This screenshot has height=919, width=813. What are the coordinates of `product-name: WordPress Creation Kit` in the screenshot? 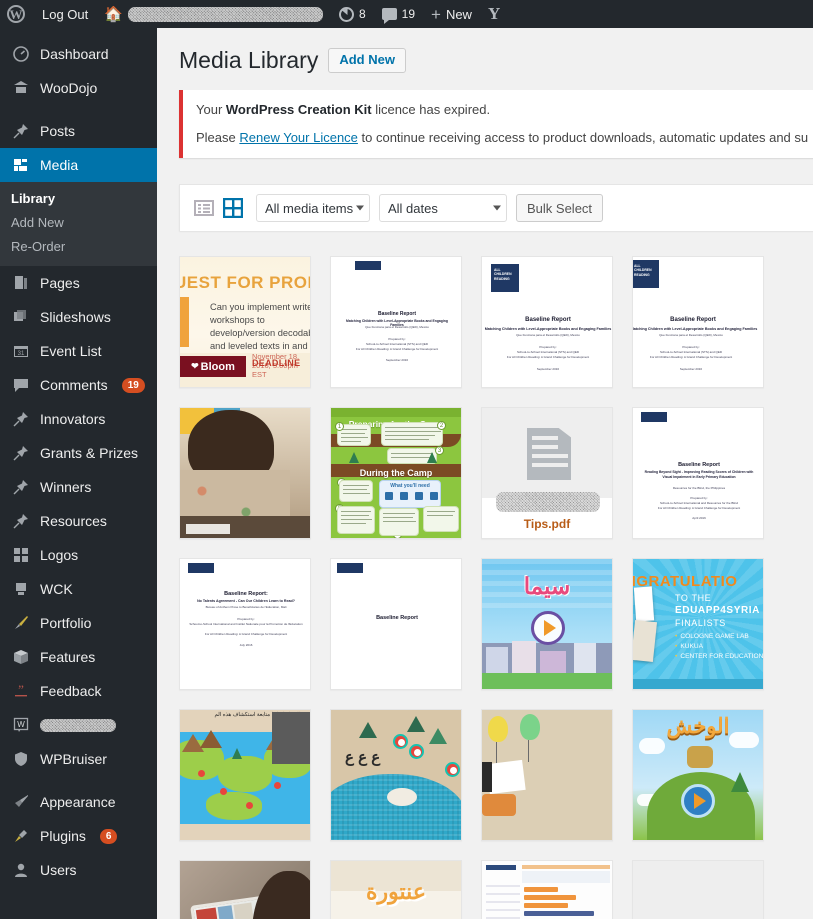 It's located at (298, 109).